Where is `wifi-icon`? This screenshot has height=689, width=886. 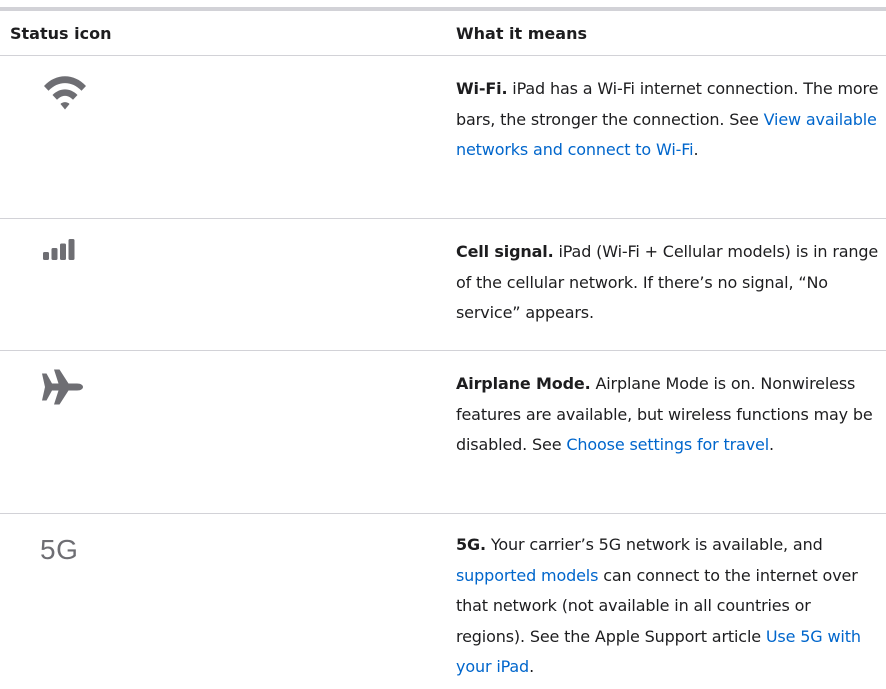 wifi-icon is located at coordinates (65, 95).